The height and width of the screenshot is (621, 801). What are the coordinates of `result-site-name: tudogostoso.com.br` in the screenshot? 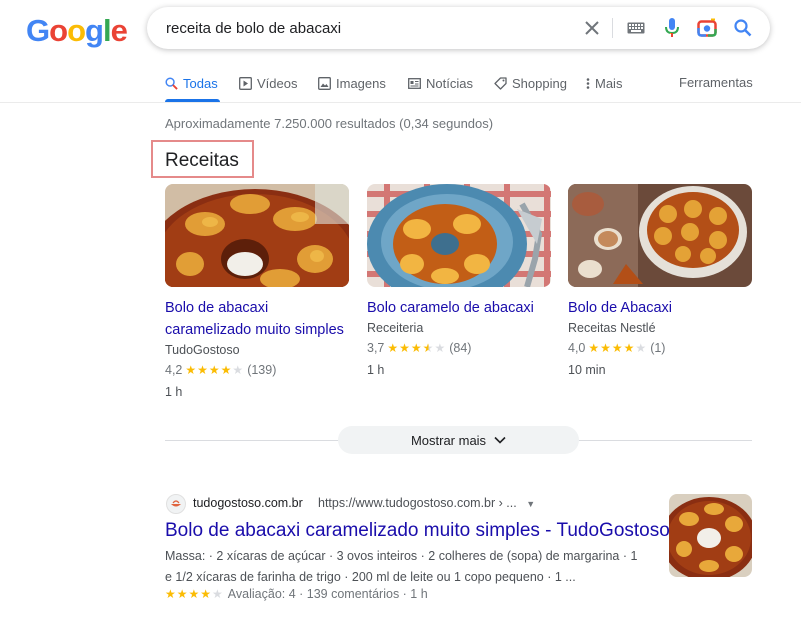 It's located at (248, 503).